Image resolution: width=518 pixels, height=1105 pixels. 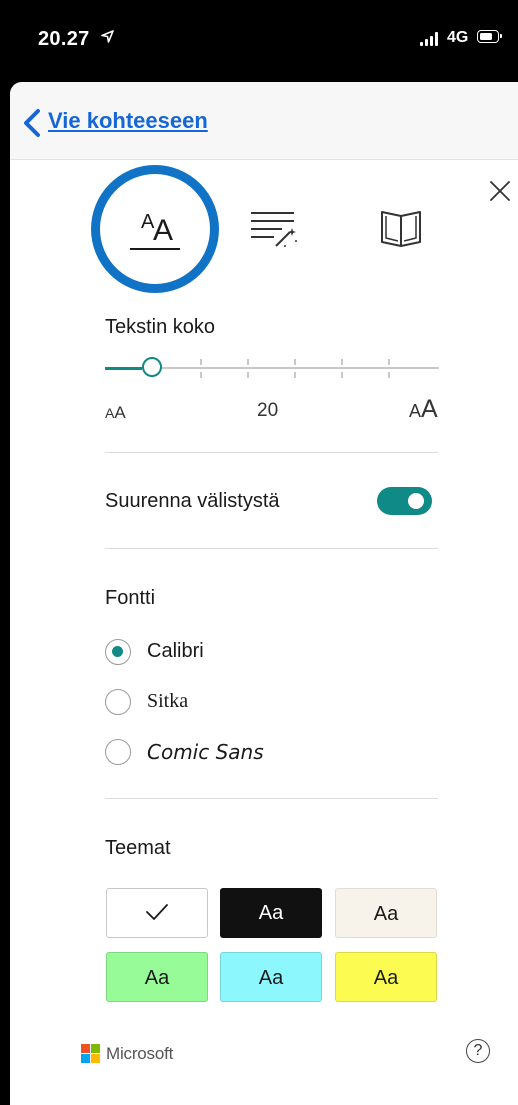 What do you see at coordinates (264, 121) in the screenshot?
I see `navigation-bar: Vie kohteeseen` at bounding box center [264, 121].